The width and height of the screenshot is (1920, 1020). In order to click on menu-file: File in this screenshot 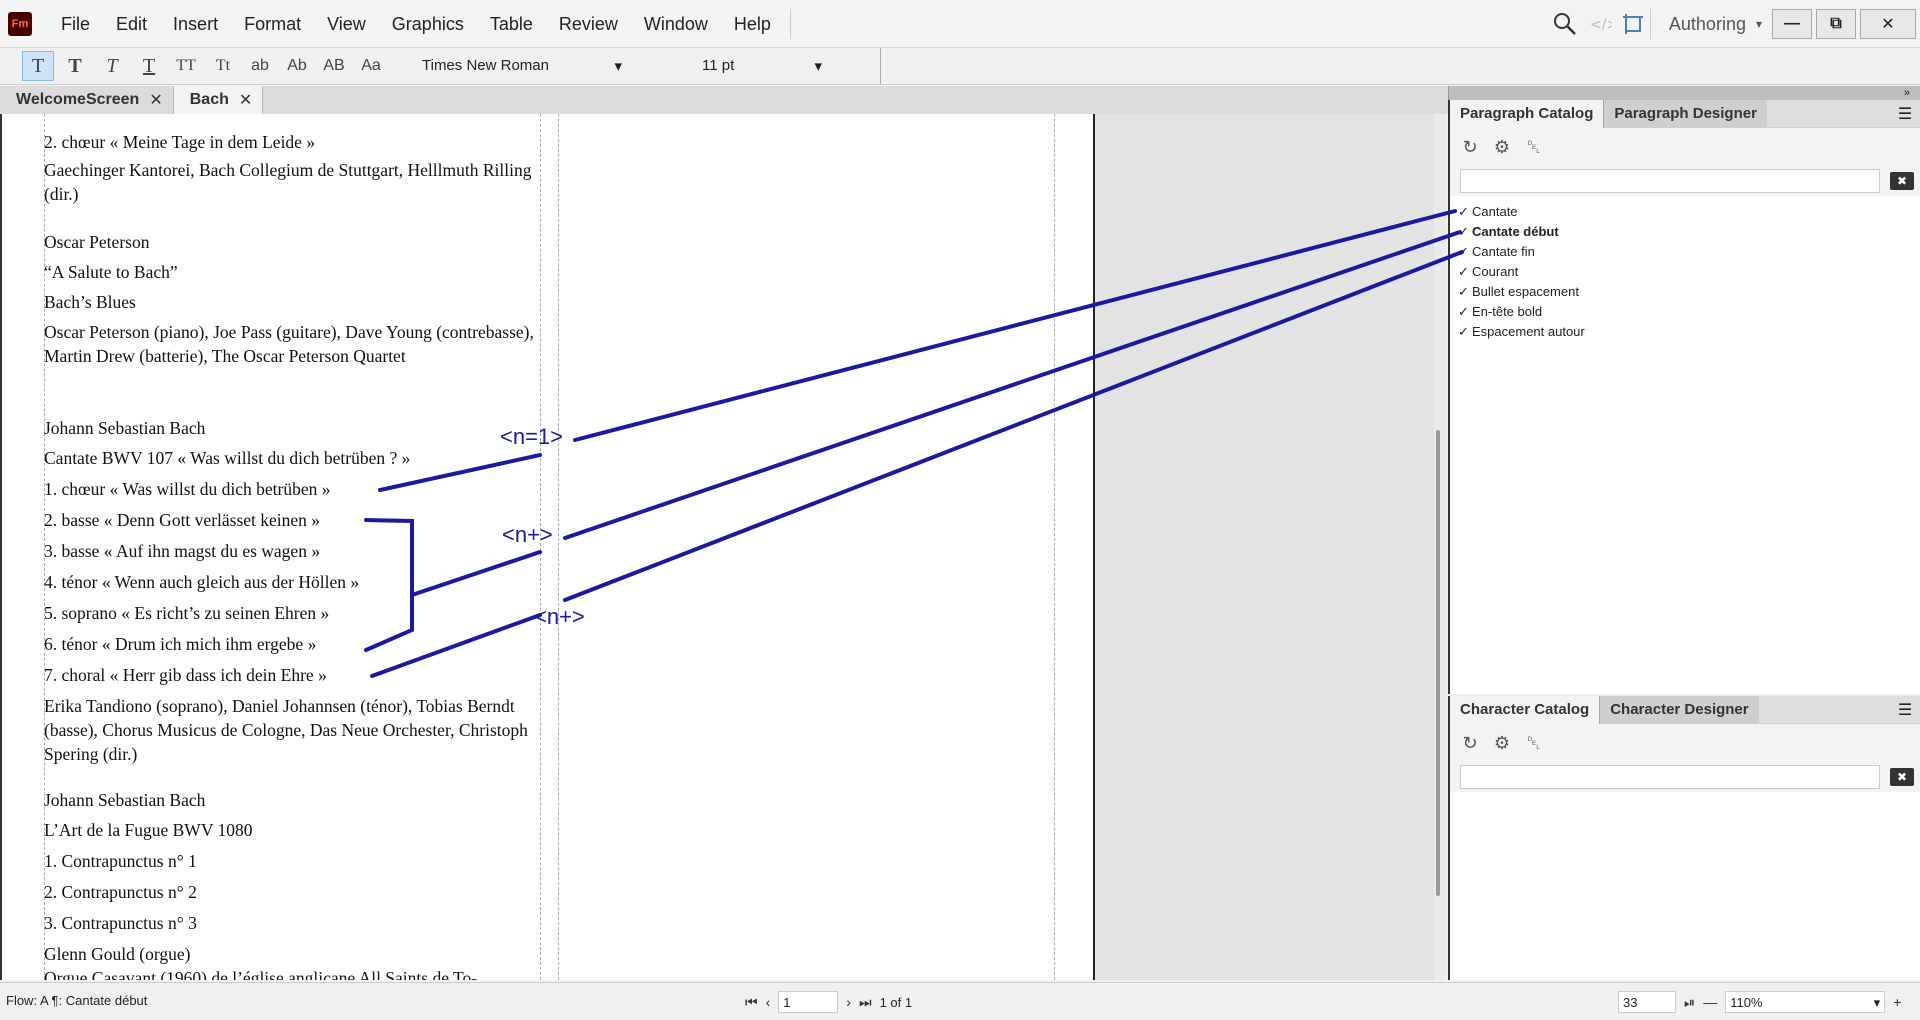, I will do `click(75, 24)`.